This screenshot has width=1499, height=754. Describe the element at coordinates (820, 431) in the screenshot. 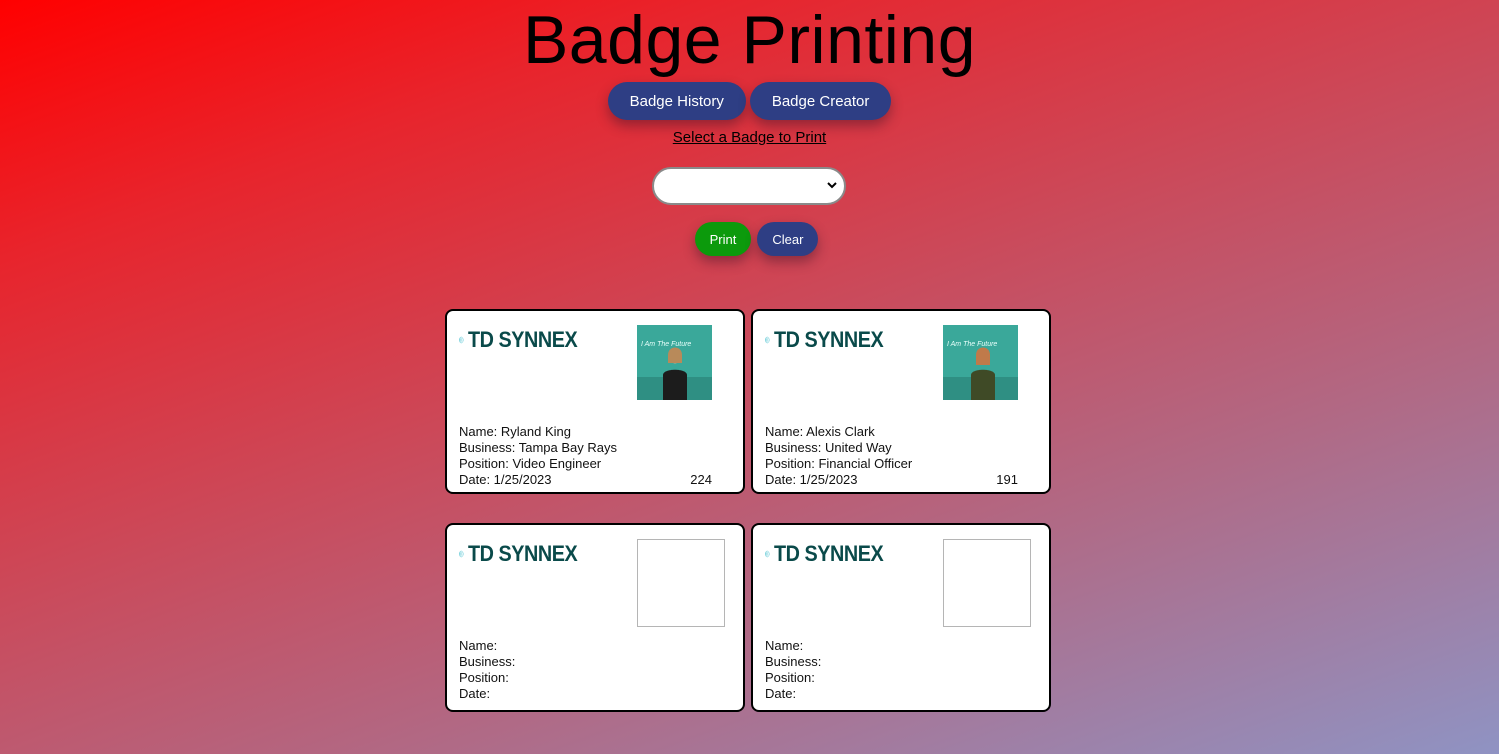

I see `badge-name: Name: Alexis Clark` at that location.